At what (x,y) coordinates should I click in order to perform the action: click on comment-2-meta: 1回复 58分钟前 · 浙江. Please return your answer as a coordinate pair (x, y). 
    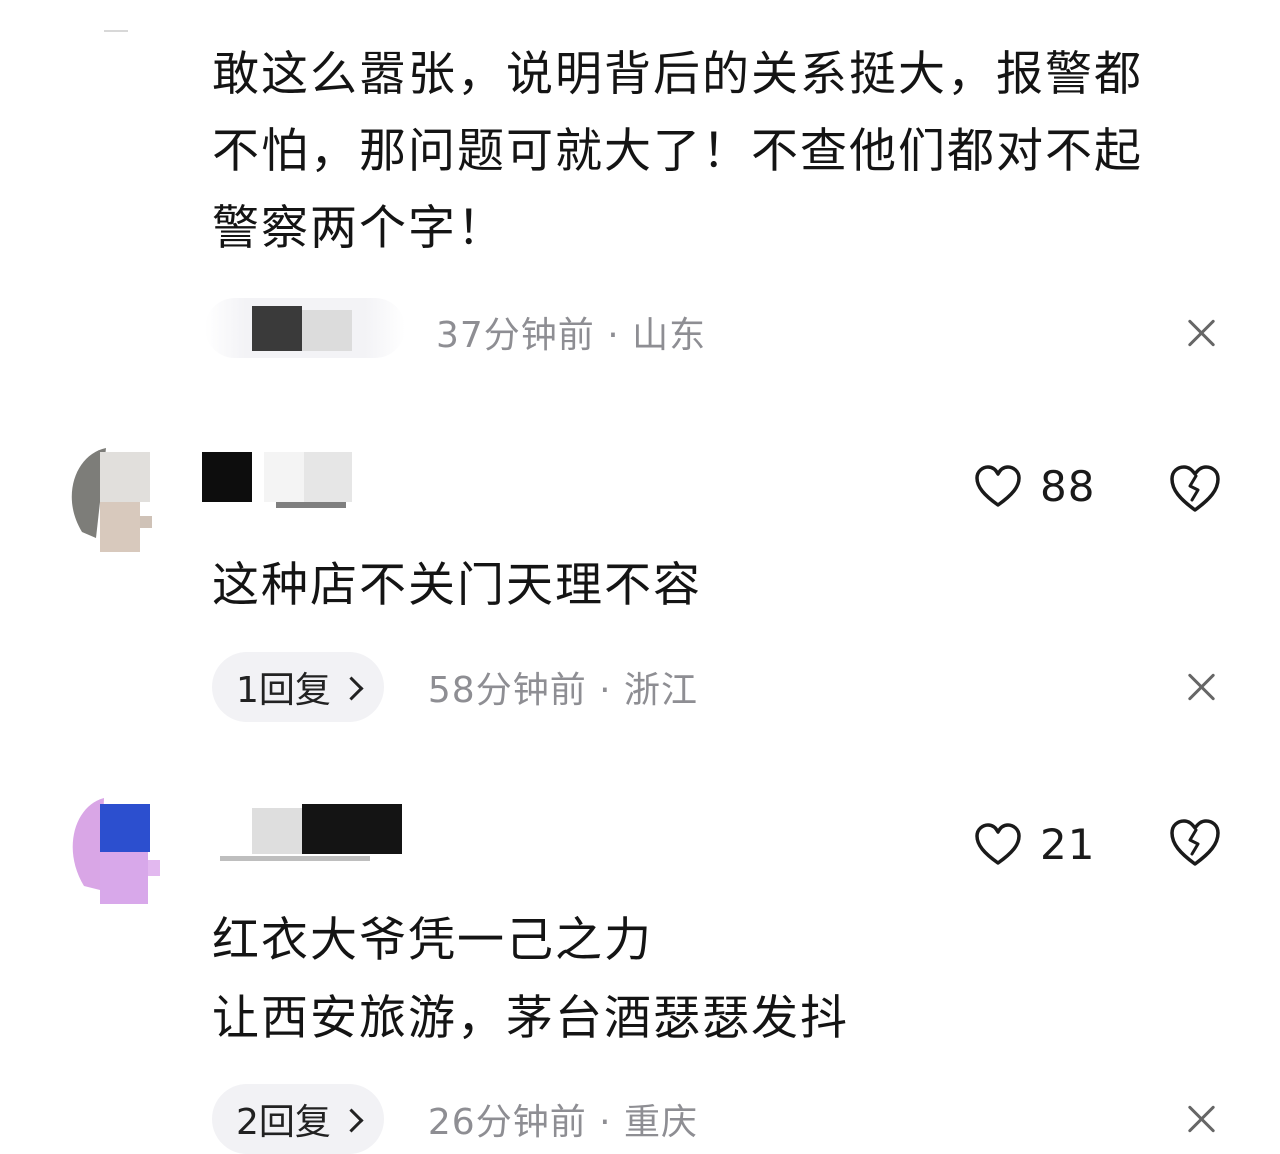
    Looking at the image, I should click on (455, 687).